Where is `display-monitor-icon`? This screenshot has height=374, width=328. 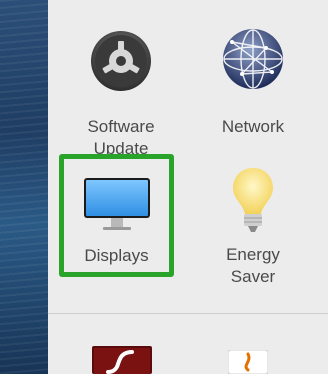
display-monitor-icon is located at coordinates (116, 204).